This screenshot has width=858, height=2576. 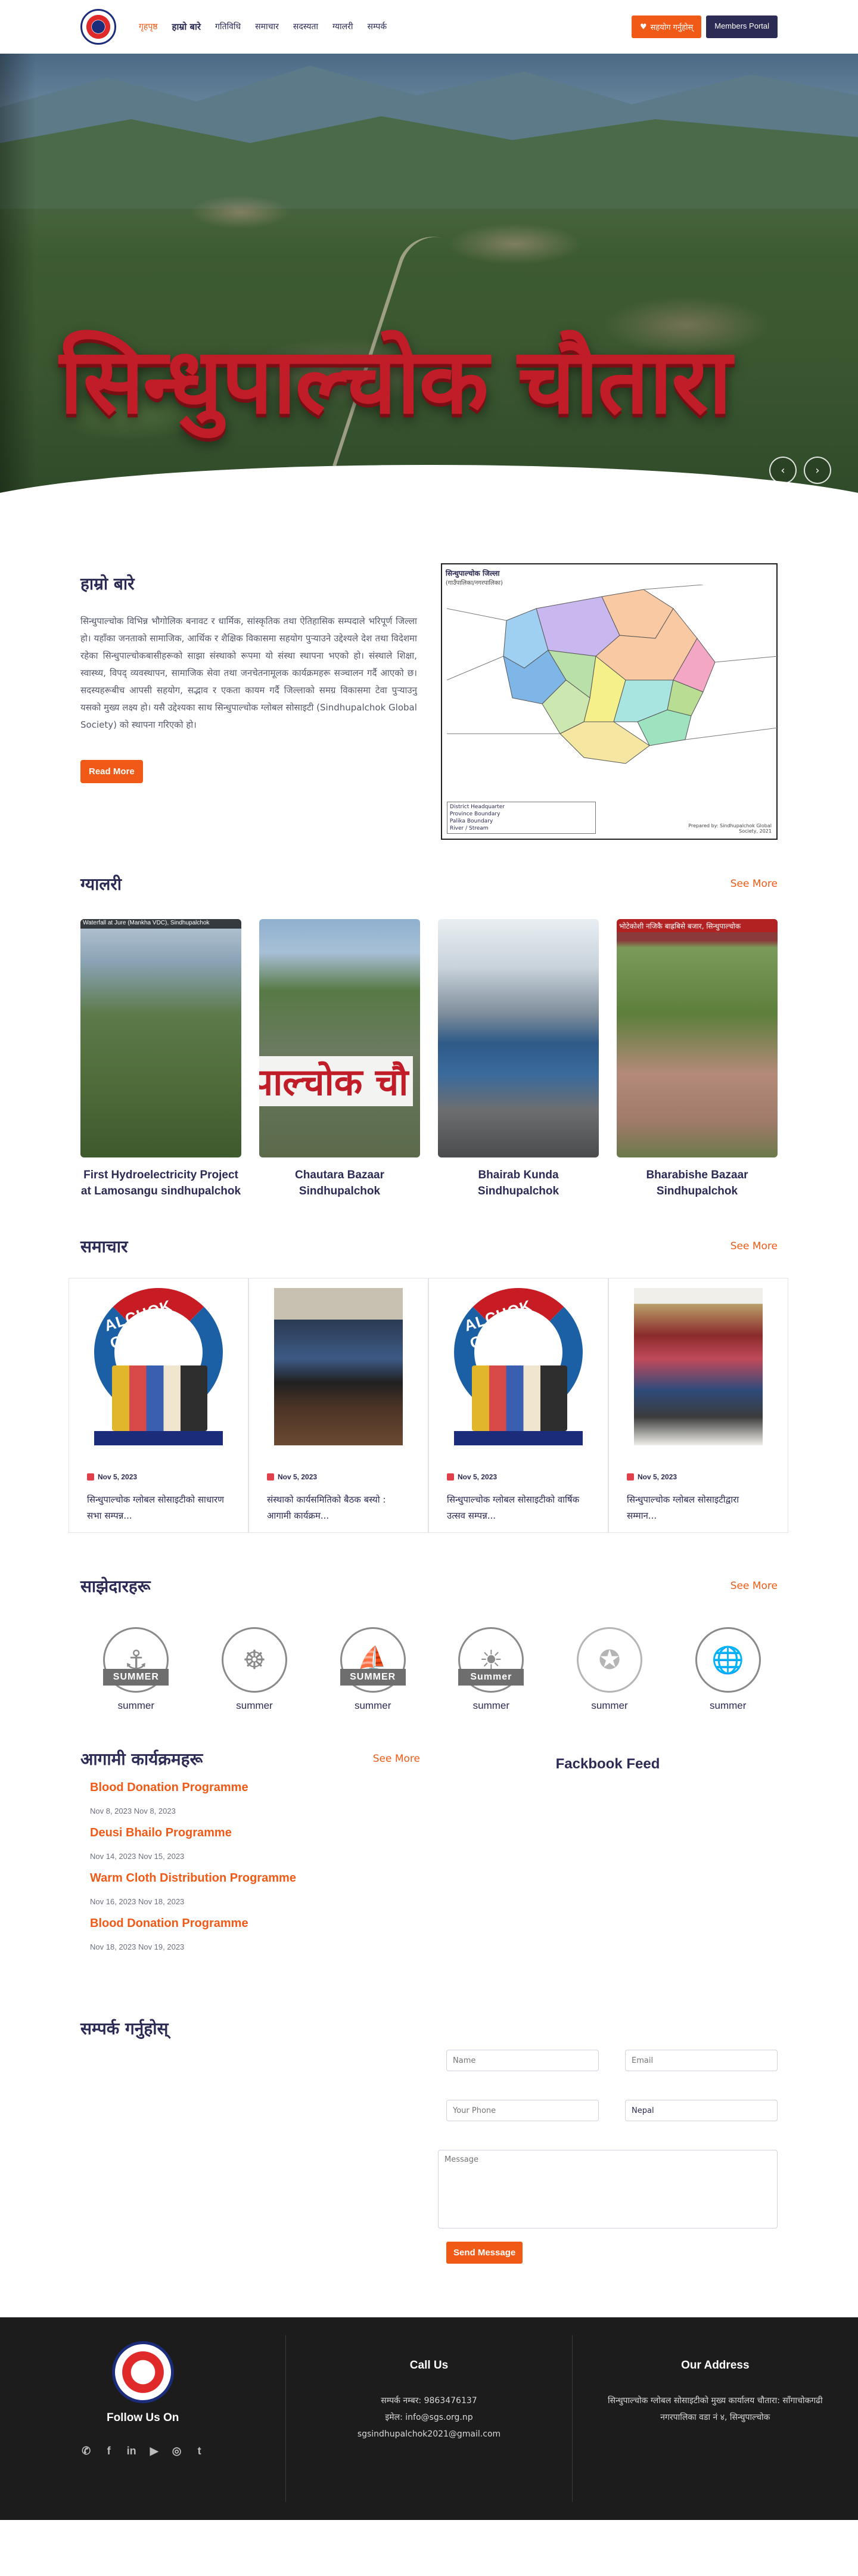 I want to click on email-input, so click(x=701, y=2061).